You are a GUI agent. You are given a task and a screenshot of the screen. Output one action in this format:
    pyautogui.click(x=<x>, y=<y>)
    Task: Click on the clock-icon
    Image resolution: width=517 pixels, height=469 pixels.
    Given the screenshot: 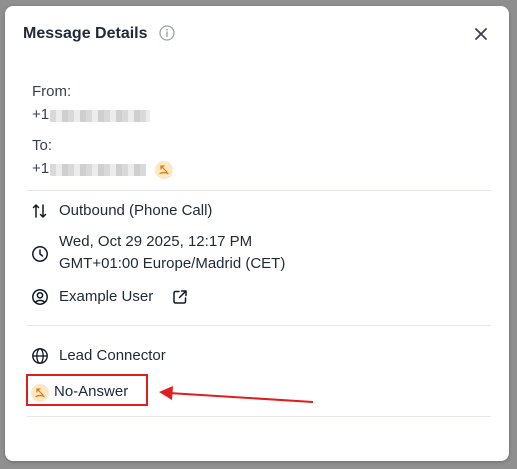 What is the action you would take?
    pyautogui.click(x=40, y=254)
    